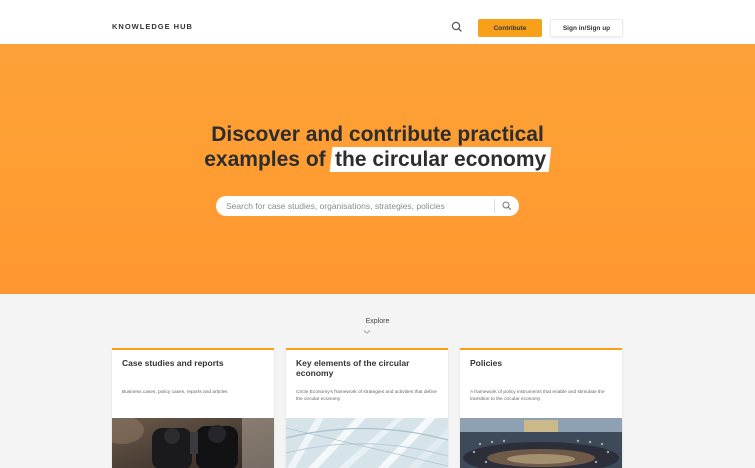 The height and width of the screenshot is (468, 755). I want to click on sign-in-button: Sign in/Sign up, so click(586, 28).